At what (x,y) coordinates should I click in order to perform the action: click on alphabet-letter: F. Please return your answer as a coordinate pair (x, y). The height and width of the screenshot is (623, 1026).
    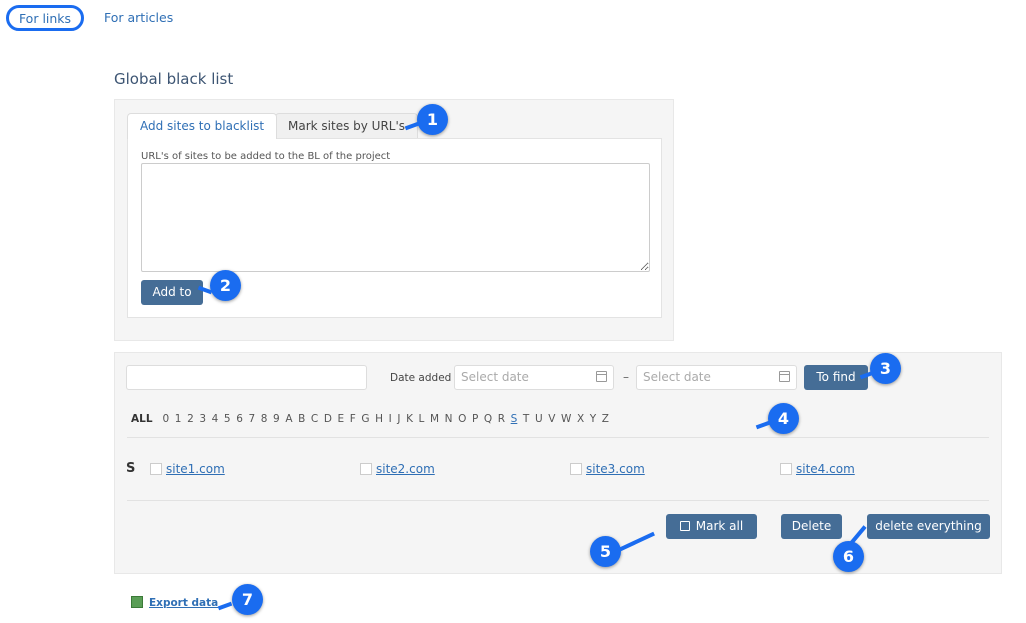
    Looking at the image, I should click on (353, 419).